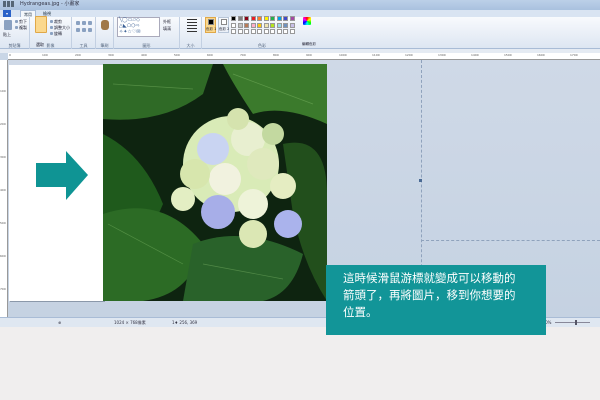 The width and height of the screenshot is (600, 400). What do you see at coordinates (300, 13) in the screenshot?
I see `ribbon-tabs: ▾ 常用 檢視` at bounding box center [300, 13].